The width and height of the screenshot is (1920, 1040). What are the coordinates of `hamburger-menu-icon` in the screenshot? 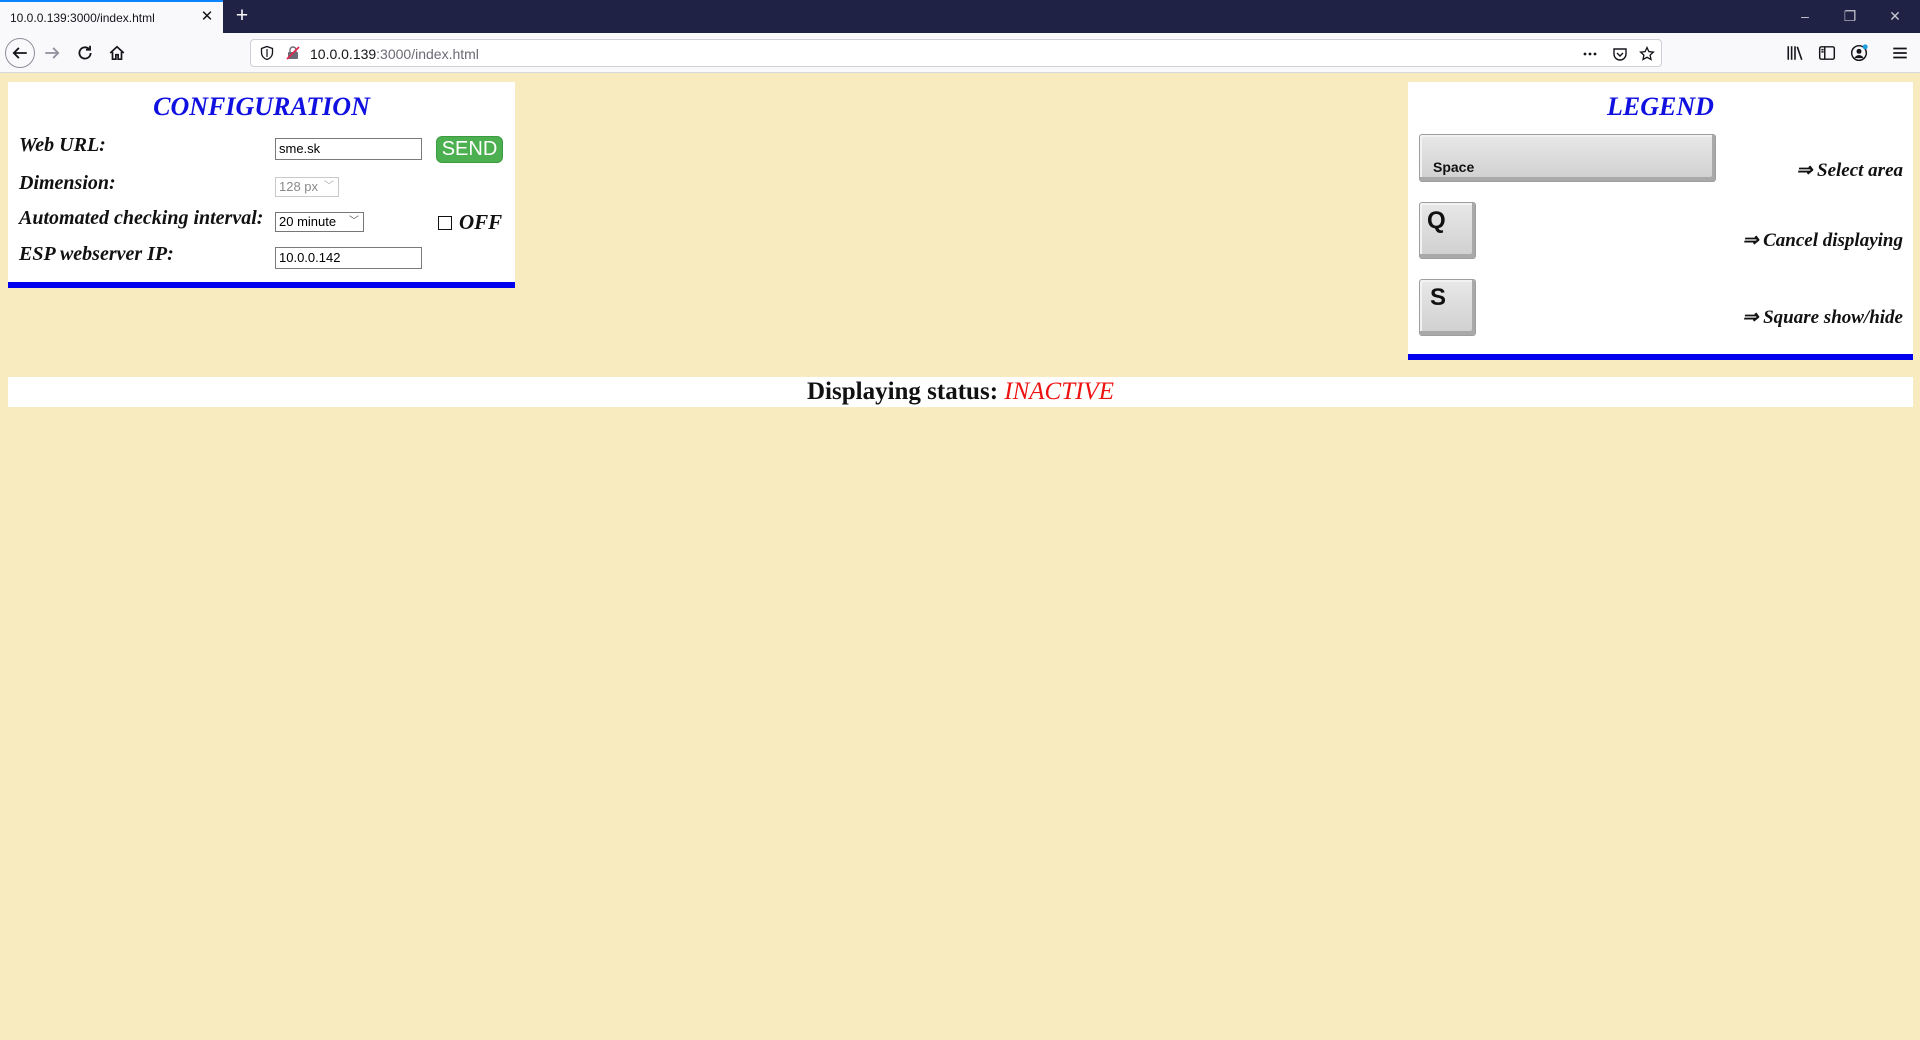 It's located at (1900, 53).